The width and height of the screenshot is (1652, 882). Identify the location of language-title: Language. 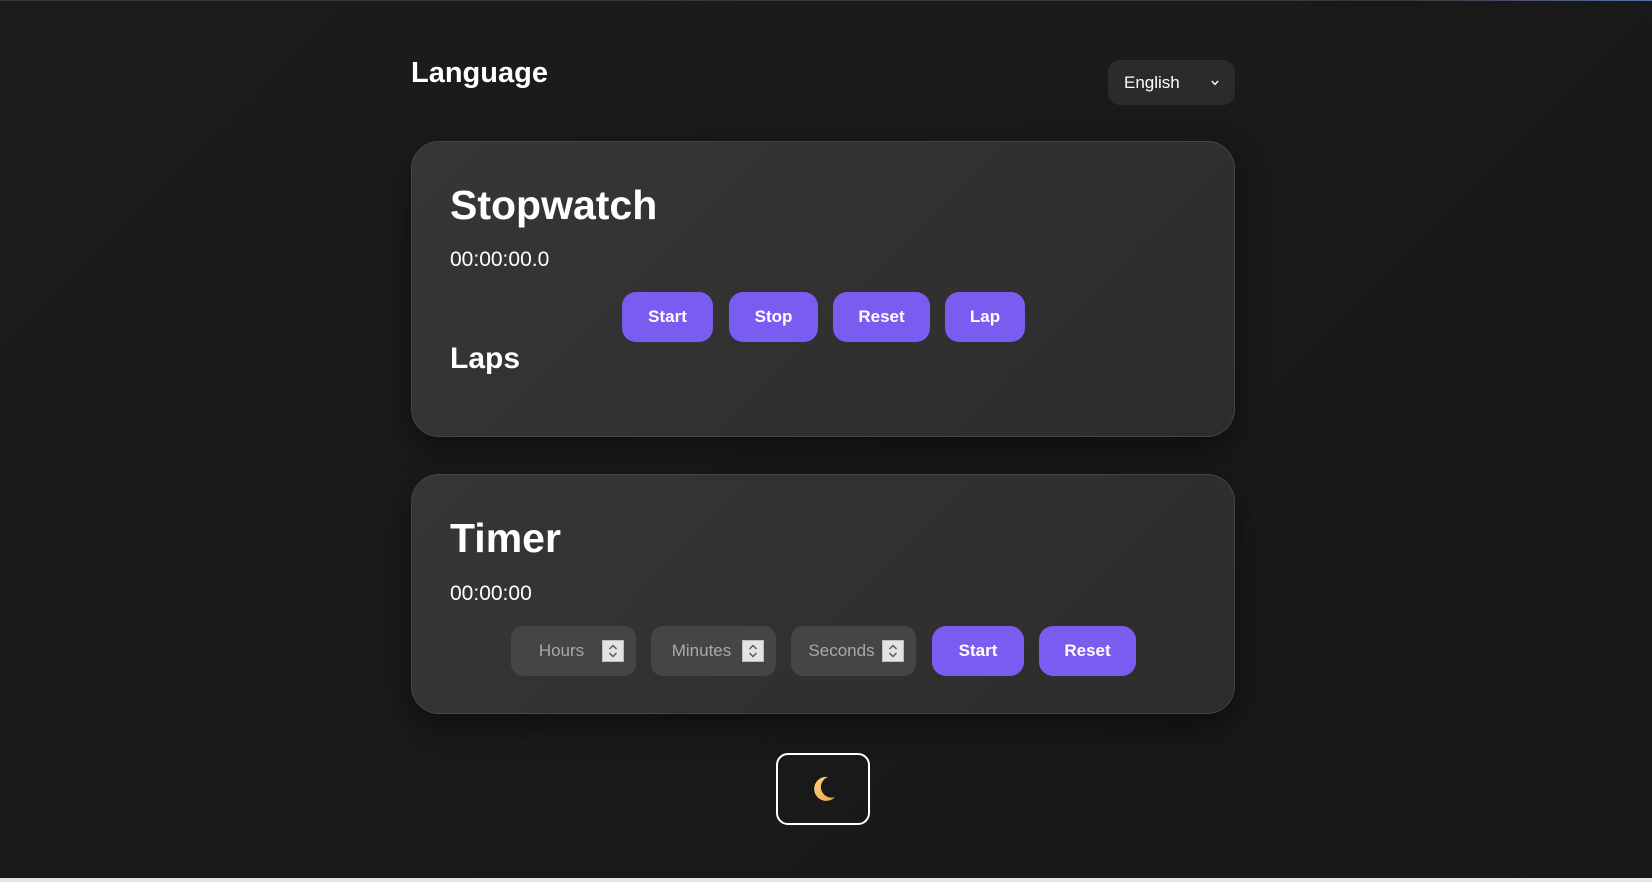
(479, 73).